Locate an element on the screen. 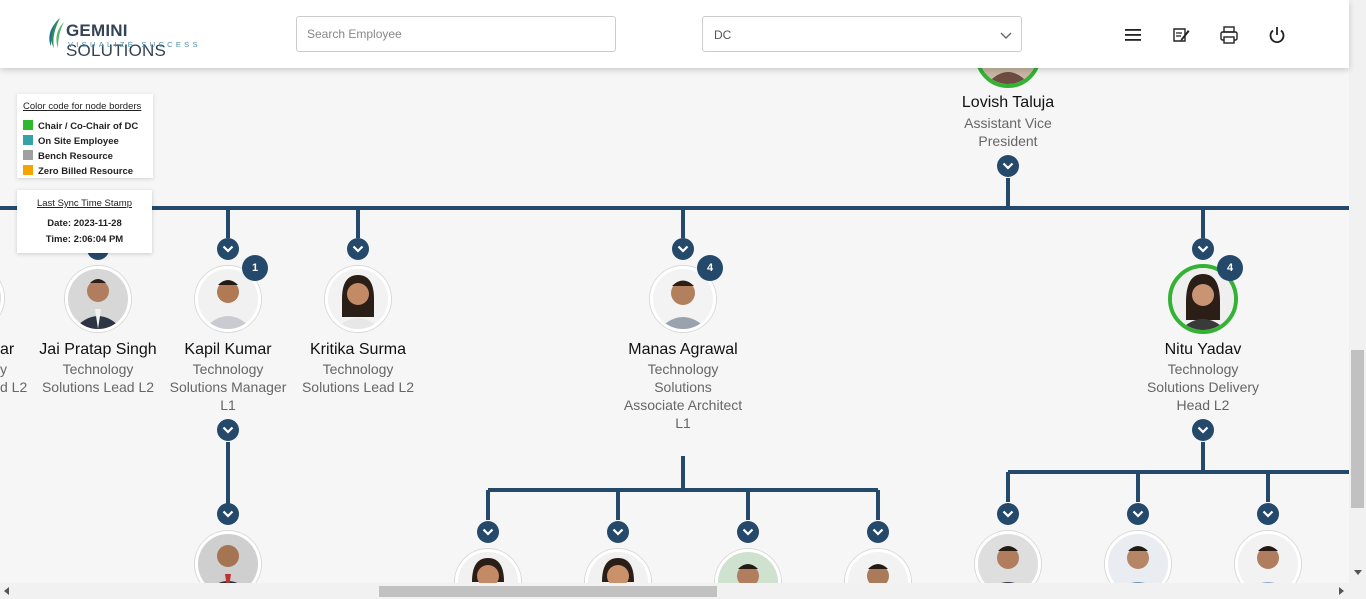 The width and height of the screenshot is (1366, 599). legend-title: Color code for node borders is located at coordinates (82, 106).